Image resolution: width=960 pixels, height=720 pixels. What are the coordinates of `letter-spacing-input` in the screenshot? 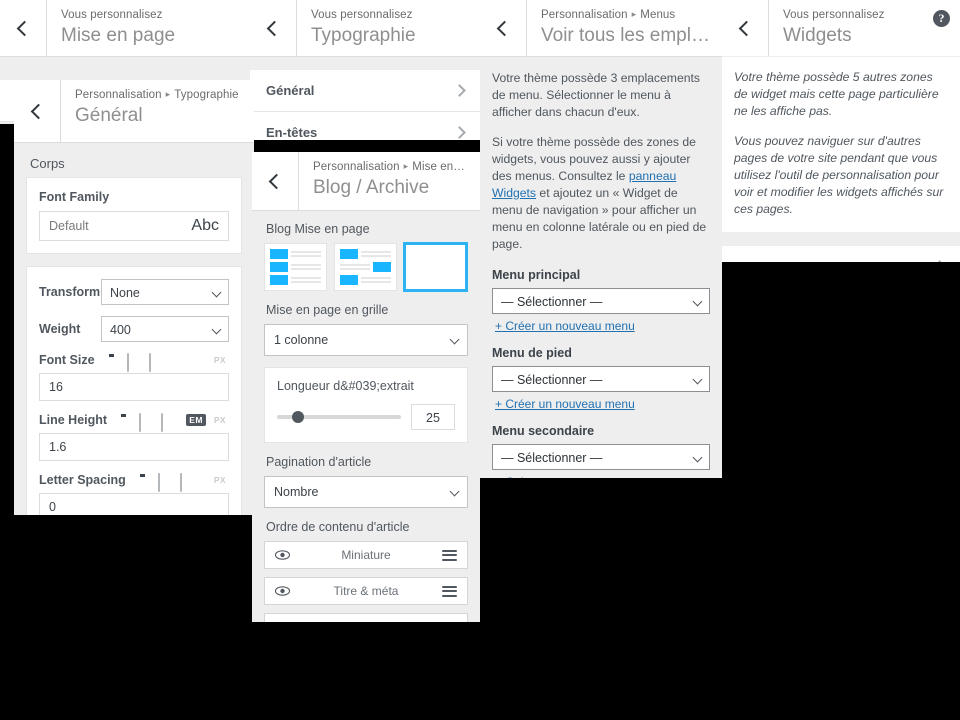 It's located at (134, 504).